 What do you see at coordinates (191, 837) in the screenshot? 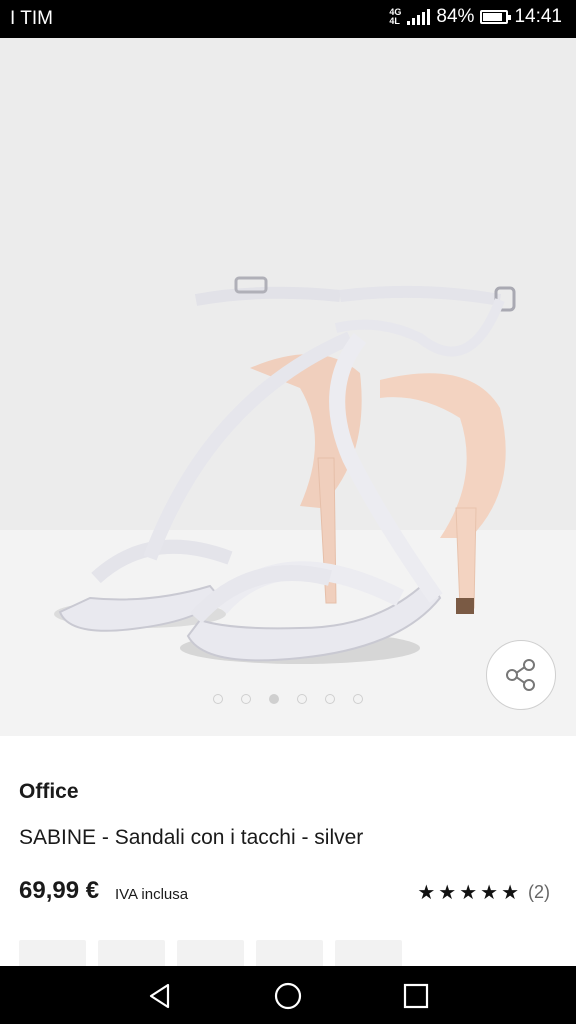
I see `product-title: SABINE - Sandali con i tacchi - silver` at bounding box center [191, 837].